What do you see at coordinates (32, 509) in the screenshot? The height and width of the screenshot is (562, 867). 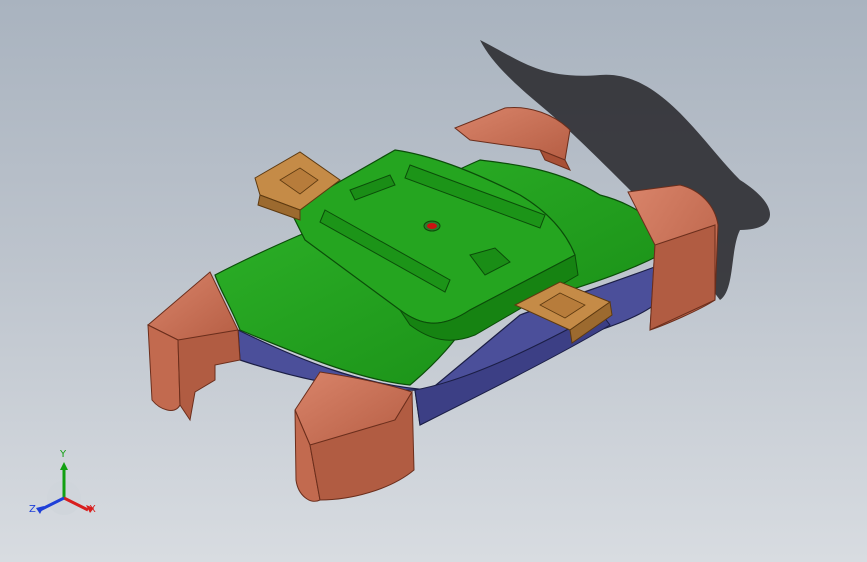 I see `triad-z-label: Z` at bounding box center [32, 509].